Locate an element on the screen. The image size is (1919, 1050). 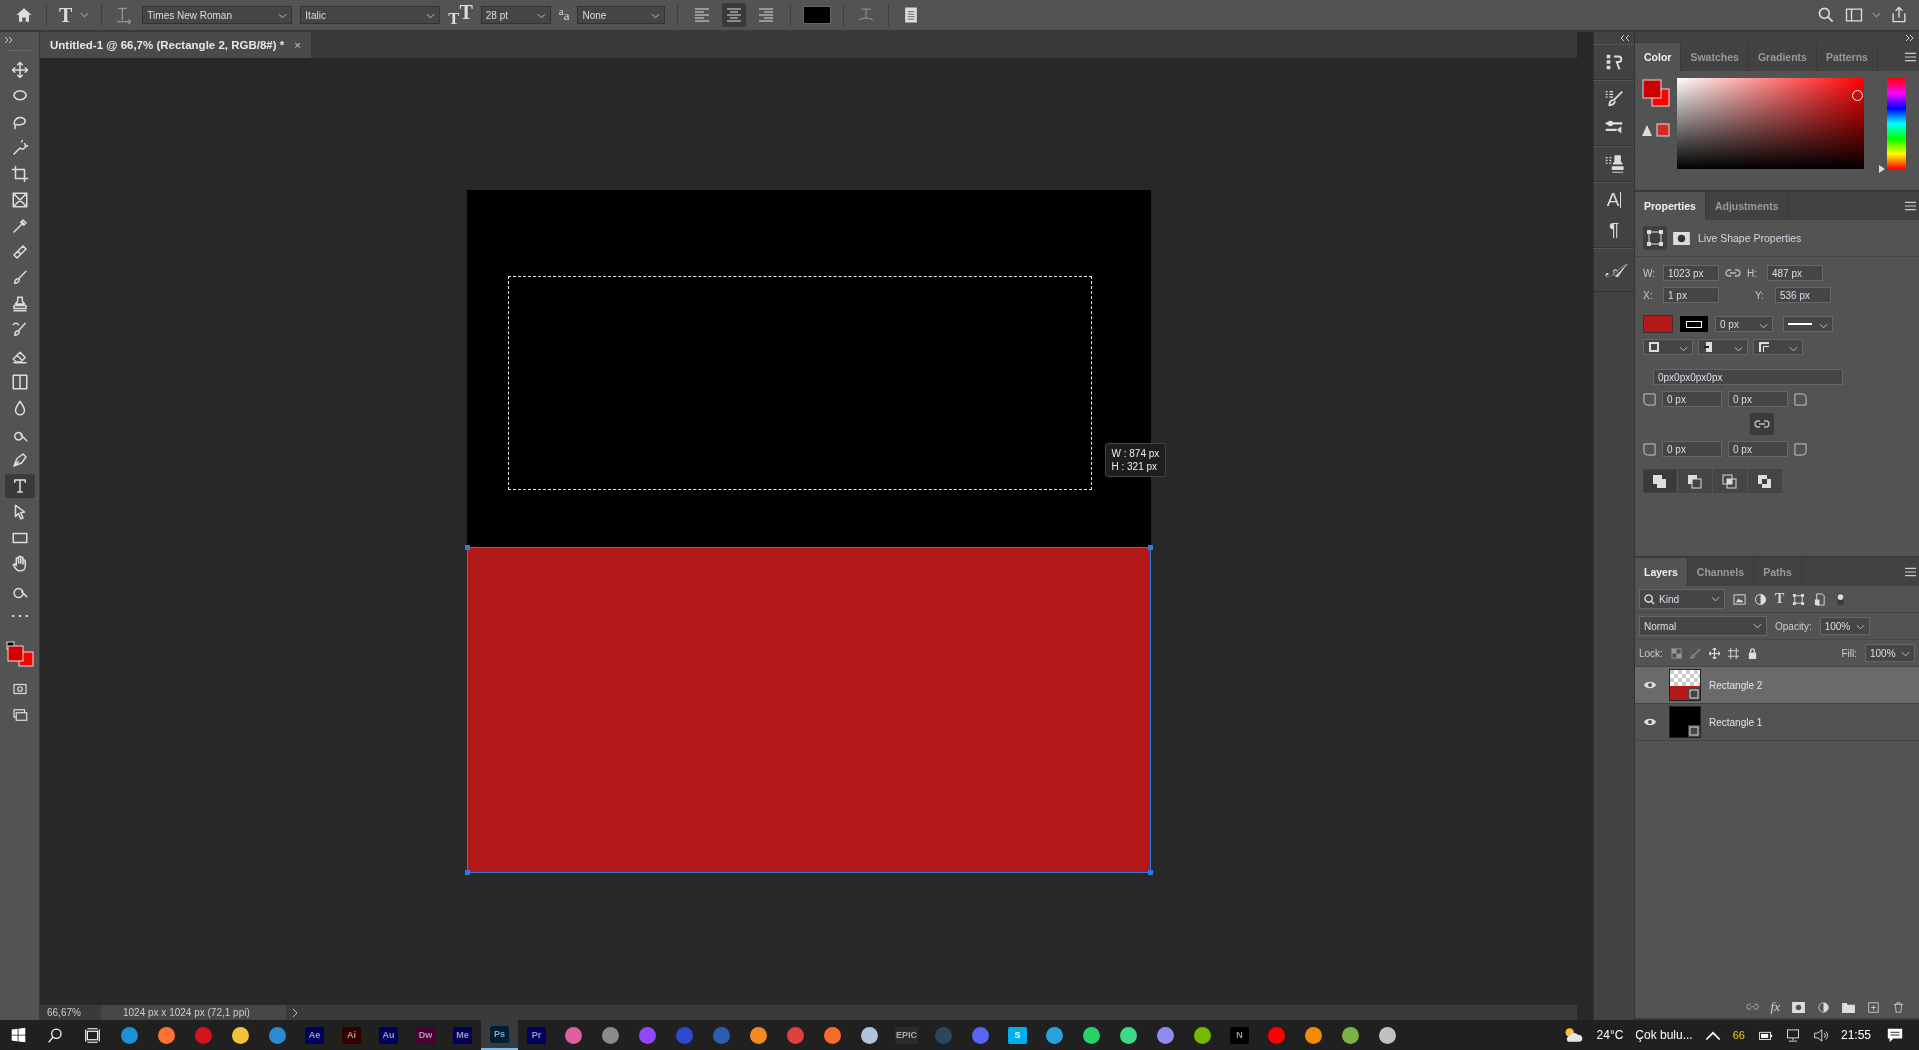
panel-tab: Patterns is located at coordinates (1847, 57).